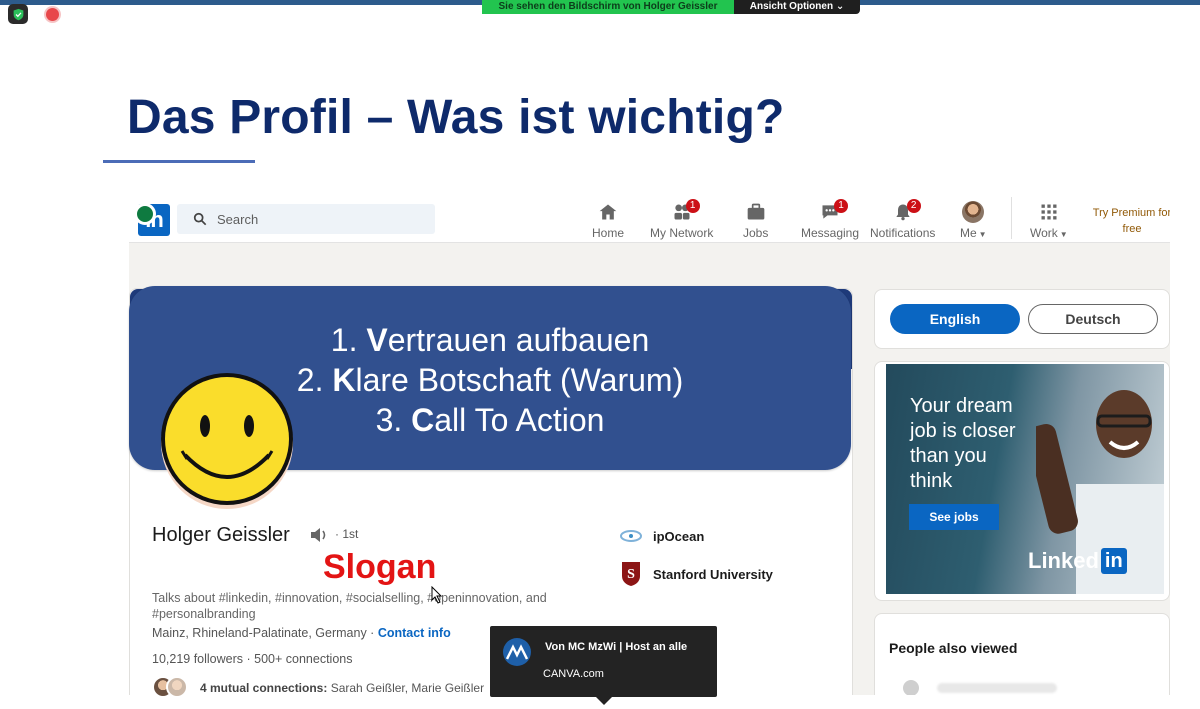 The height and width of the screenshot is (709, 1200). I want to click on goal-initial: K, so click(344, 380).